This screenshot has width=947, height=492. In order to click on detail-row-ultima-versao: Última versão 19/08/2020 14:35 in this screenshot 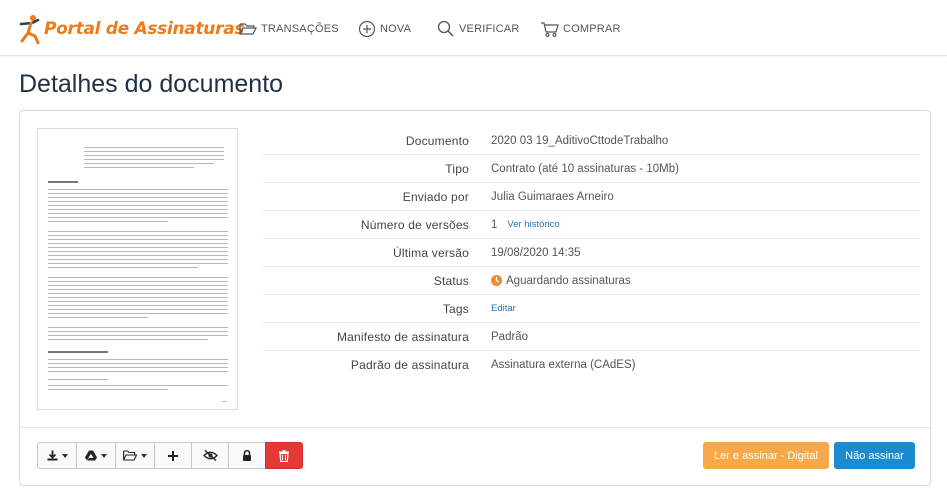, I will do `click(591, 253)`.